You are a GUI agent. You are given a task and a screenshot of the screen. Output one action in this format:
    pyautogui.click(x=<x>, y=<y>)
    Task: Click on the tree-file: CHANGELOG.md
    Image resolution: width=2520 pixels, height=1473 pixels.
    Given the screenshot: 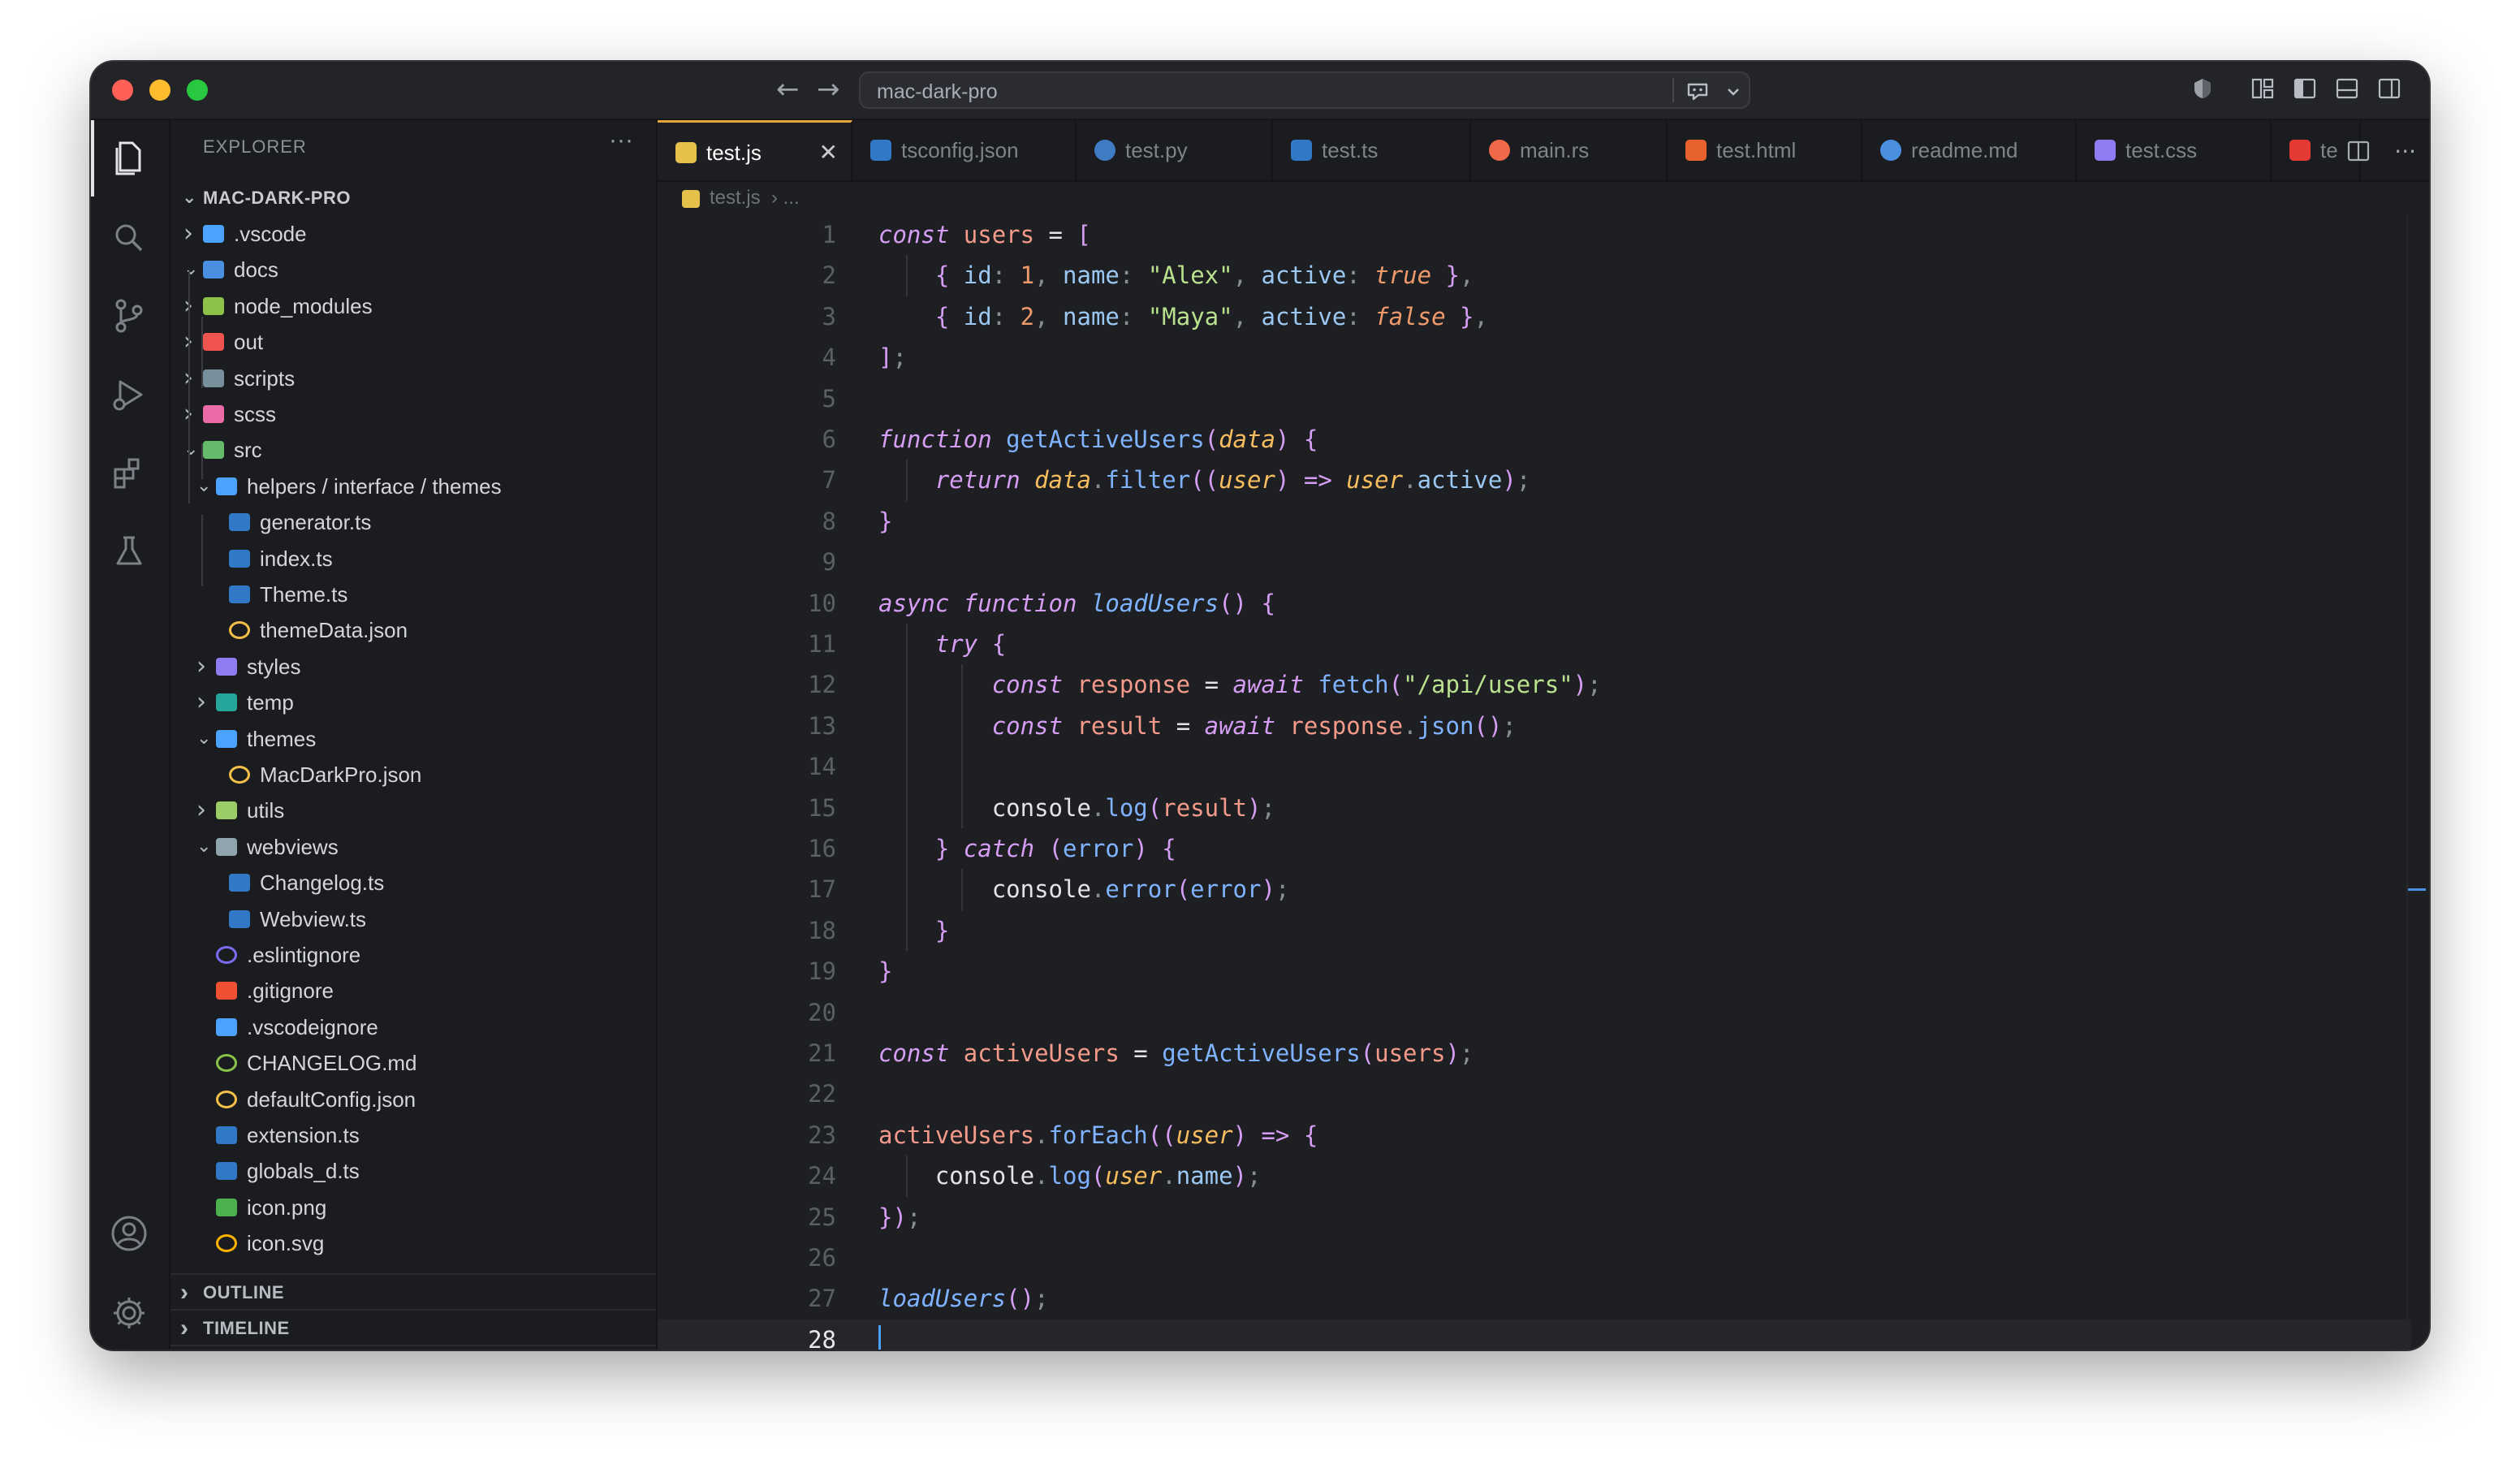 What is the action you would take?
    pyautogui.click(x=413, y=1063)
    